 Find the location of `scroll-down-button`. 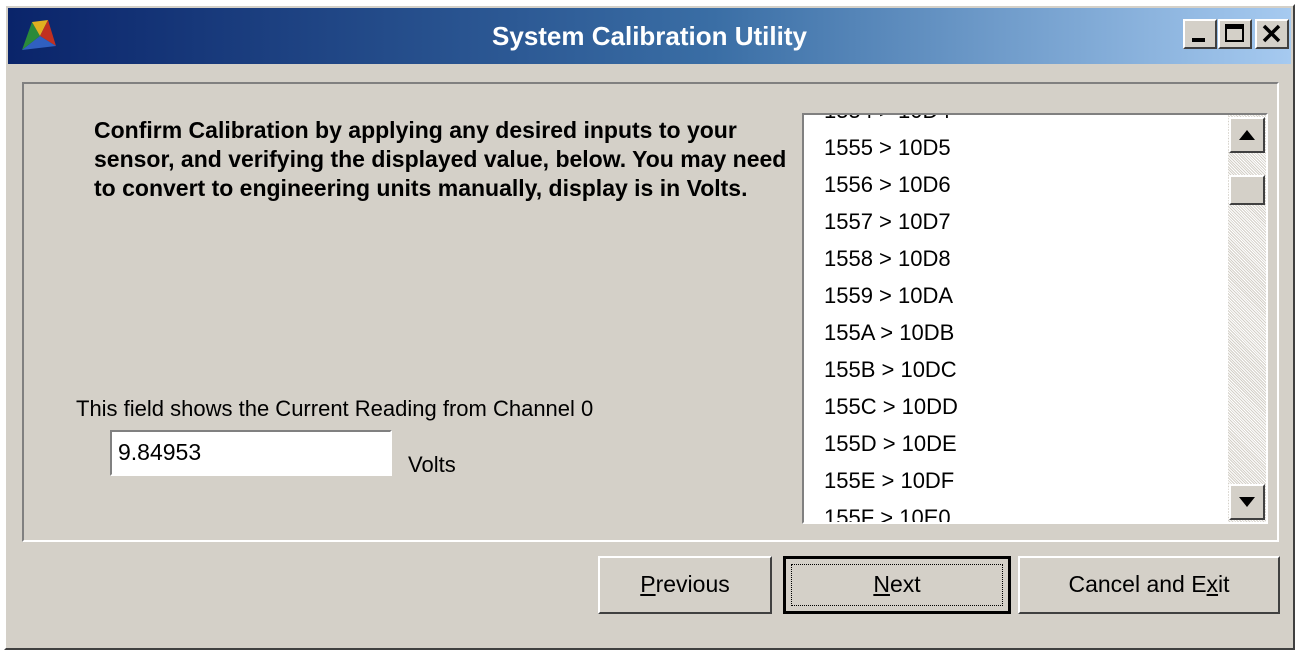

scroll-down-button is located at coordinates (1247, 502).